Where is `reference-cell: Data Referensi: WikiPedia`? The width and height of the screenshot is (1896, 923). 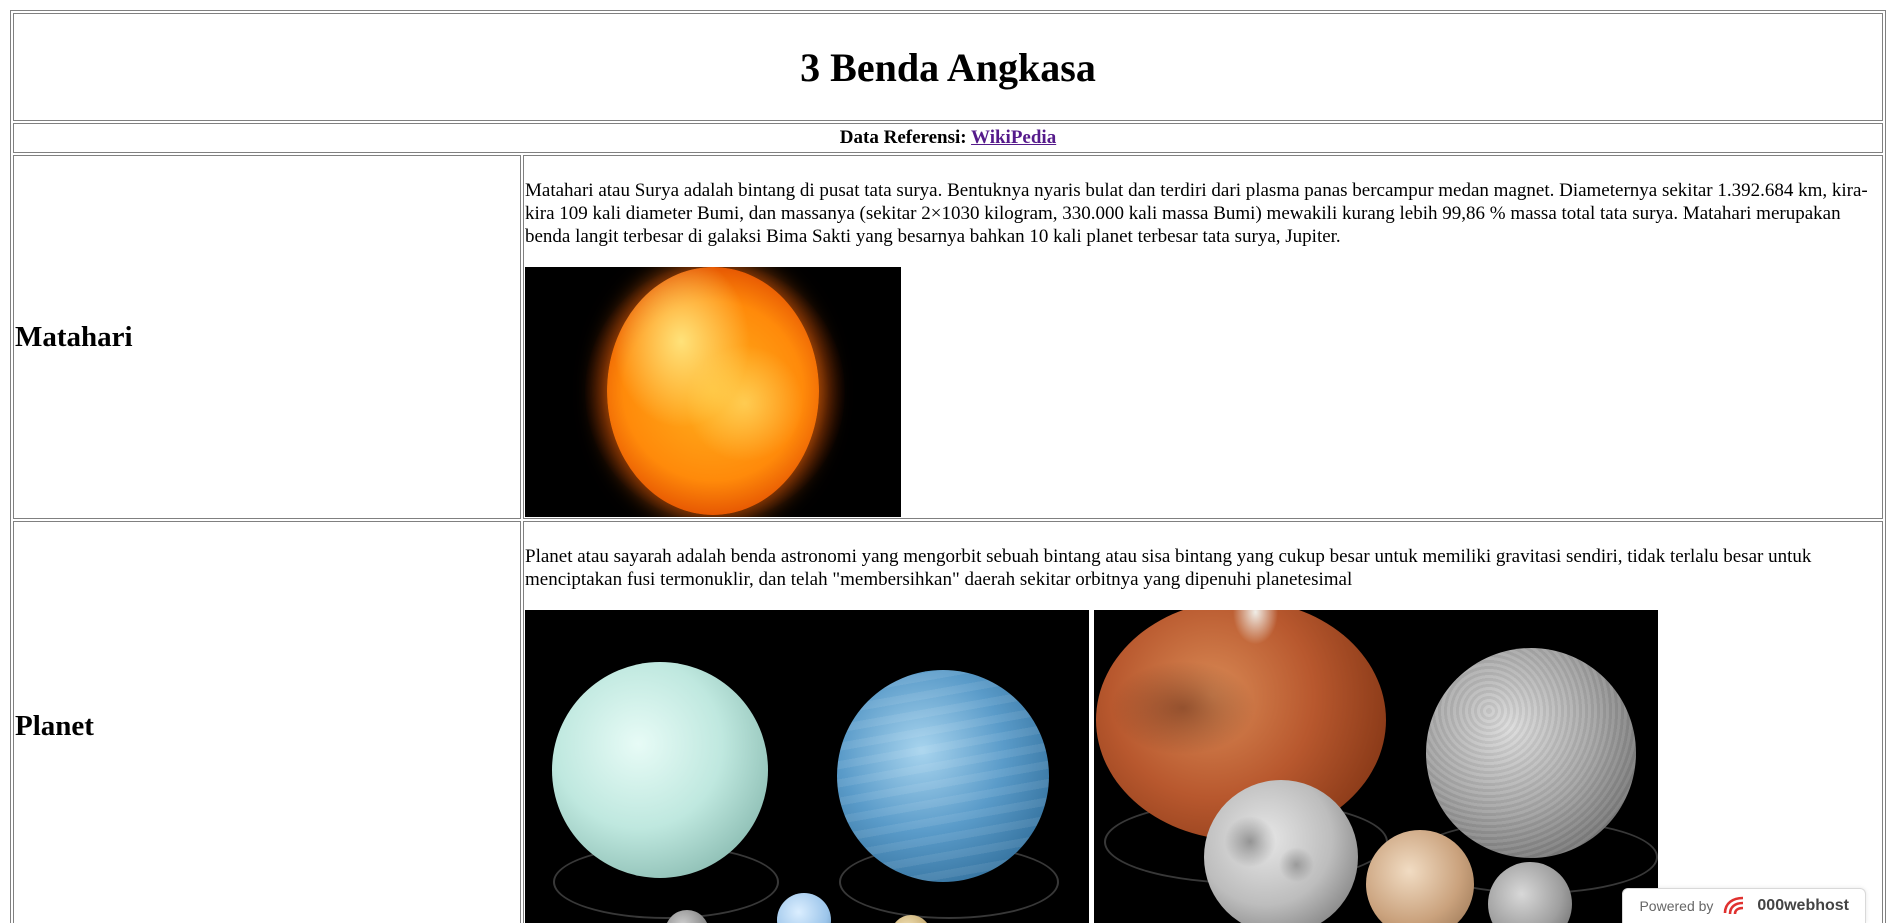 reference-cell: Data Referensi: WikiPedia is located at coordinates (948, 138).